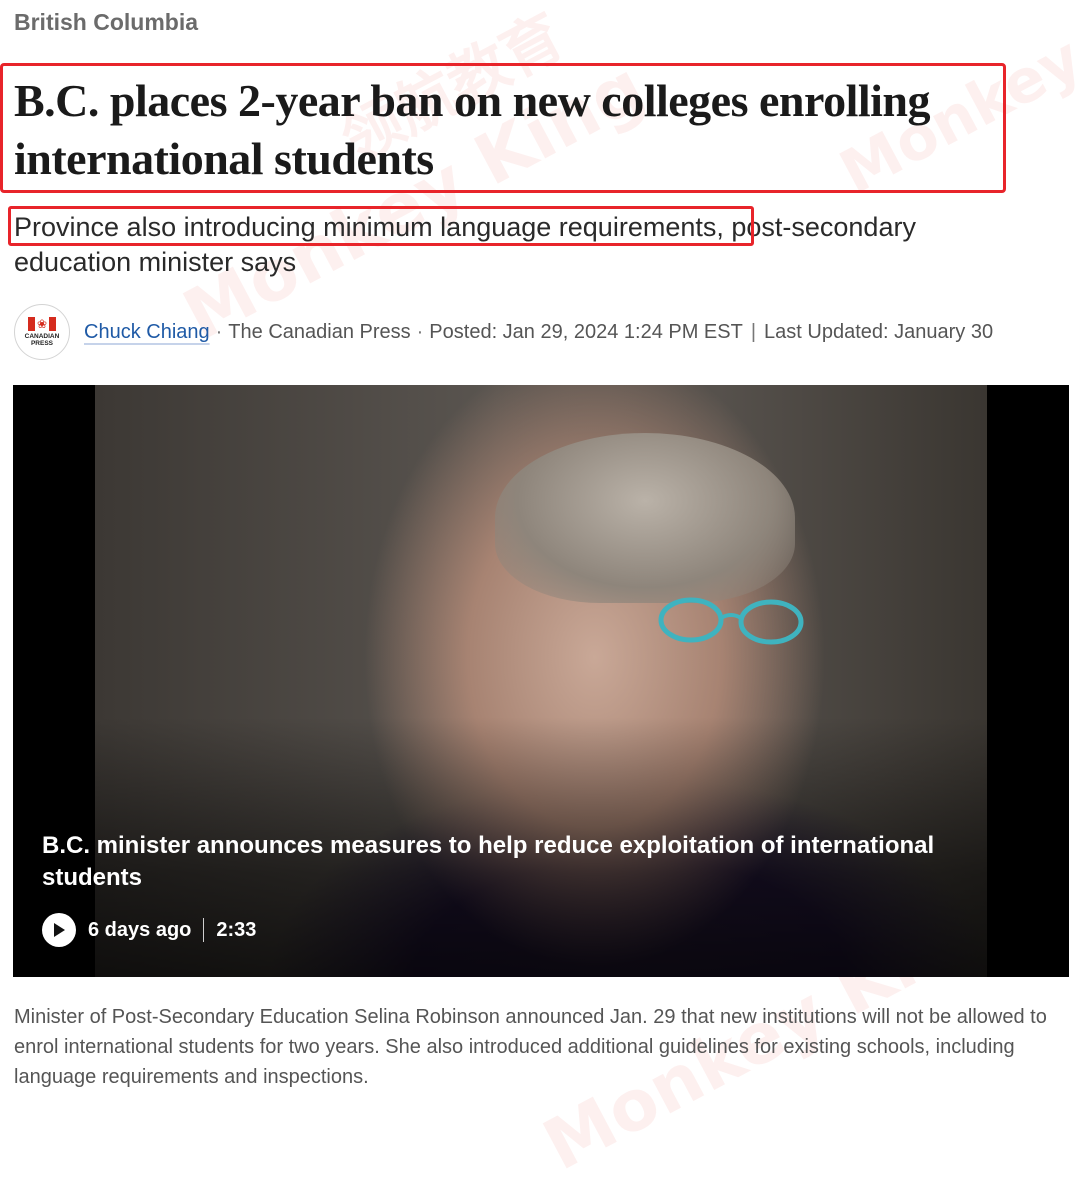  Describe the element at coordinates (42, 340) in the screenshot. I see `logo-text: CANADIAN PRESS` at that location.